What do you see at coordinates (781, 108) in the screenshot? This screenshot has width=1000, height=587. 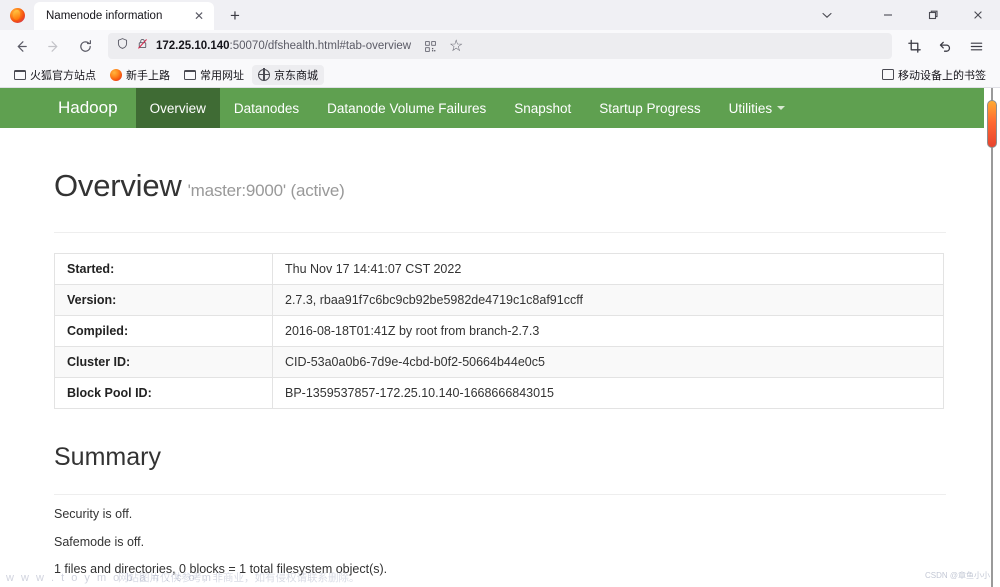 I see `chevron-down-icon` at bounding box center [781, 108].